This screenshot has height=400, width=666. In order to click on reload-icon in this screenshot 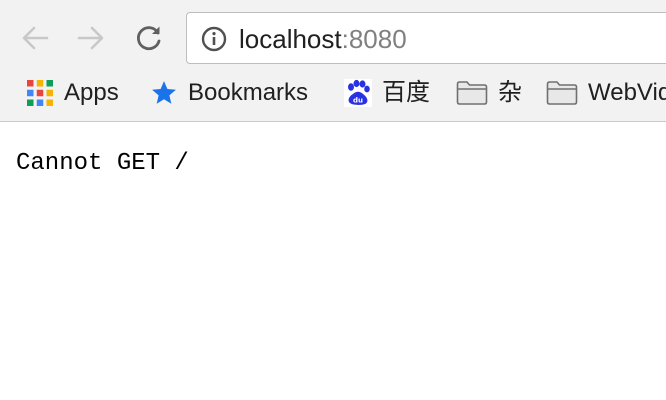, I will do `click(149, 38)`.